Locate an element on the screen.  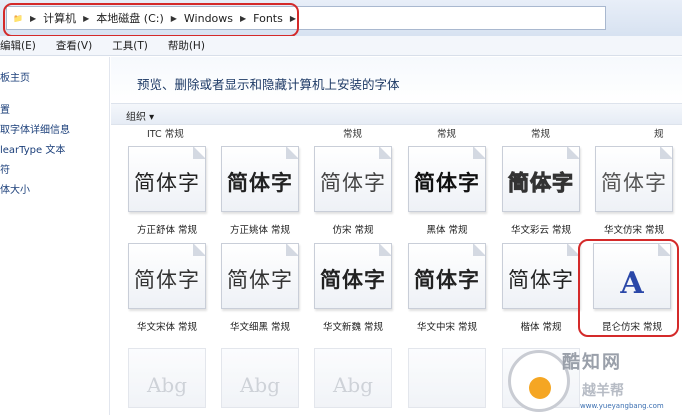
font-name: 楷体 常规 is located at coordinates (541, 327).